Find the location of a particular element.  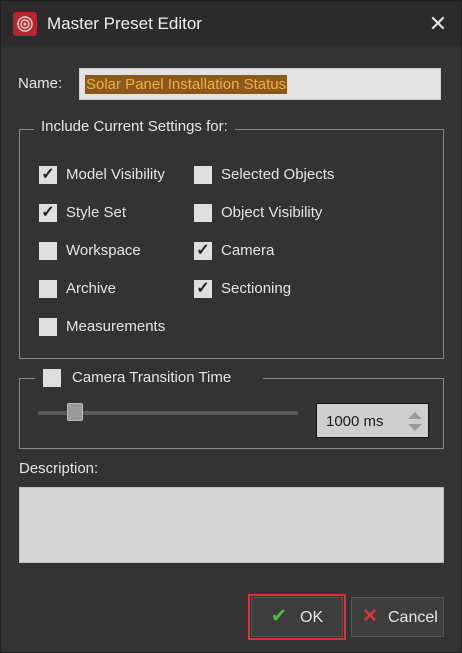

transition-time-value: 1000 ms is located at coordinates (355, 421).